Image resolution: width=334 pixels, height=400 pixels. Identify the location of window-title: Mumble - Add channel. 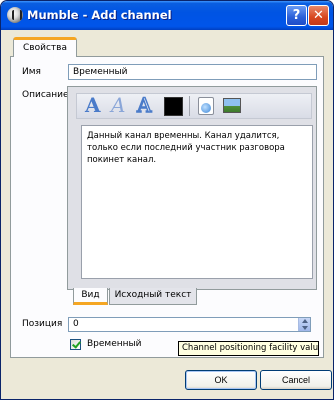
(99, 15).